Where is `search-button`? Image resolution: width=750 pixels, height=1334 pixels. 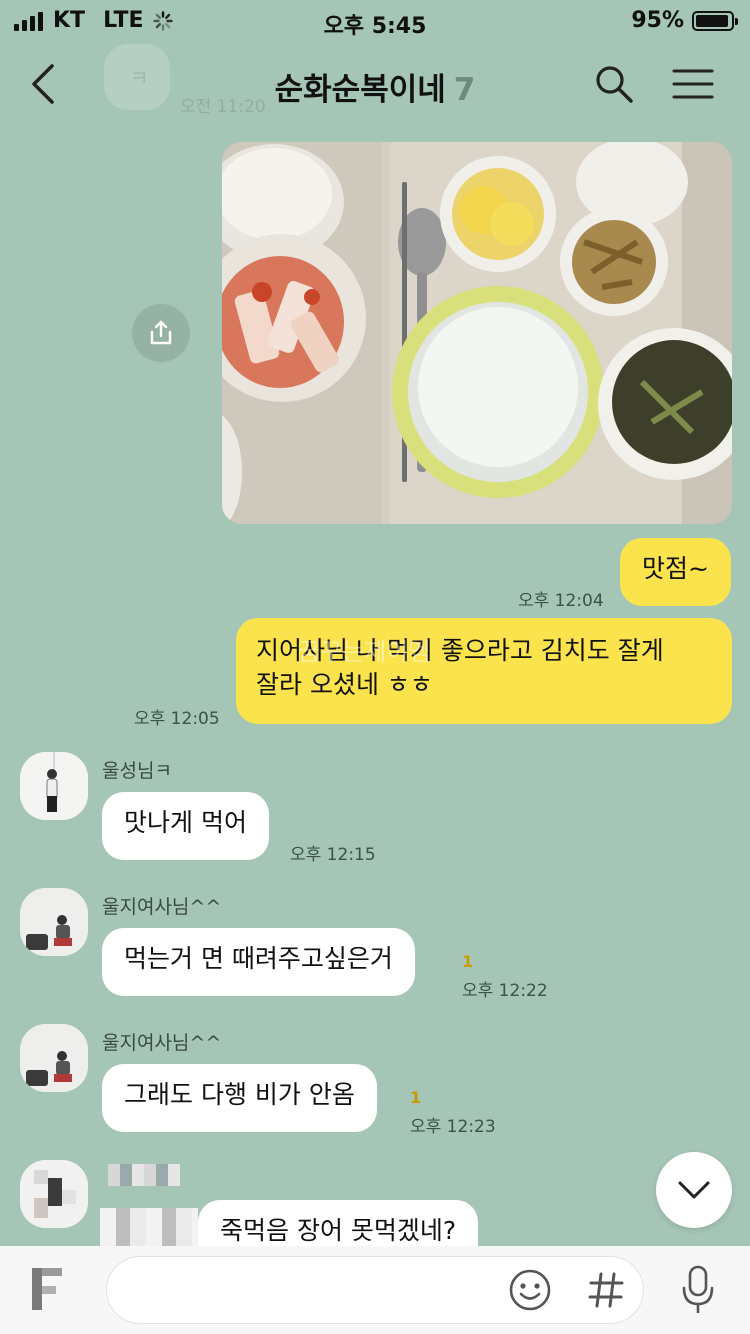 search-button is located at coordinates (614, 84).